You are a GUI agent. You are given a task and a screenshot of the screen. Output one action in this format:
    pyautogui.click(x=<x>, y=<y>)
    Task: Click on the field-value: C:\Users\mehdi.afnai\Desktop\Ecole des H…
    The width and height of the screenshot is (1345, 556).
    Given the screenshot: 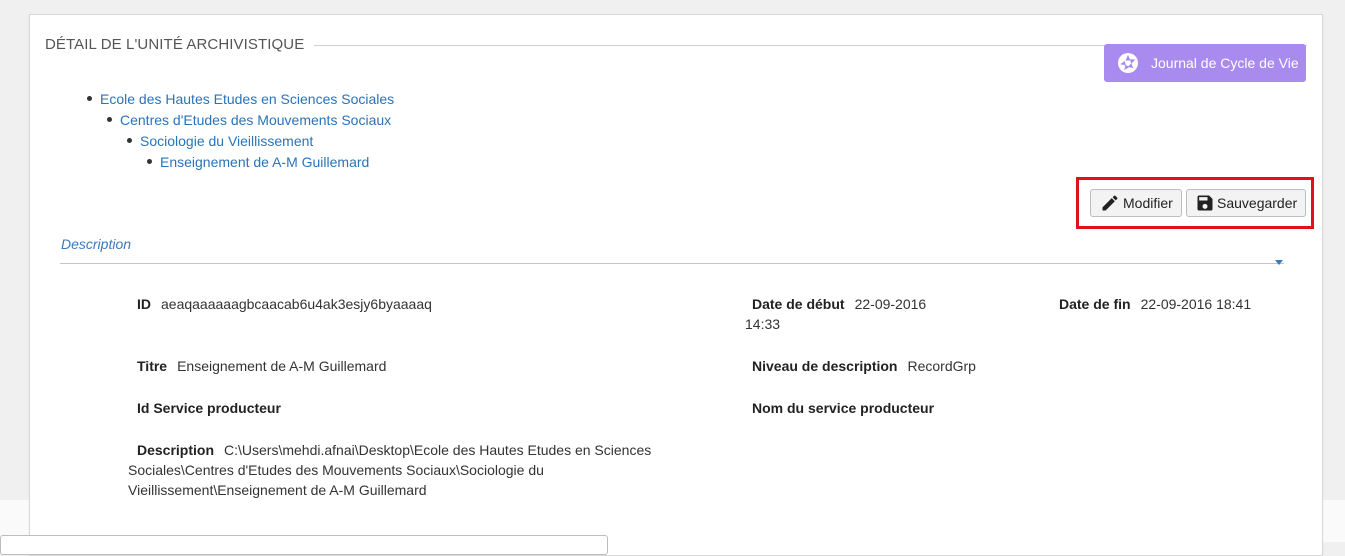 What is the action you would take?
    pyautogui.click(x=438, y=450)
    